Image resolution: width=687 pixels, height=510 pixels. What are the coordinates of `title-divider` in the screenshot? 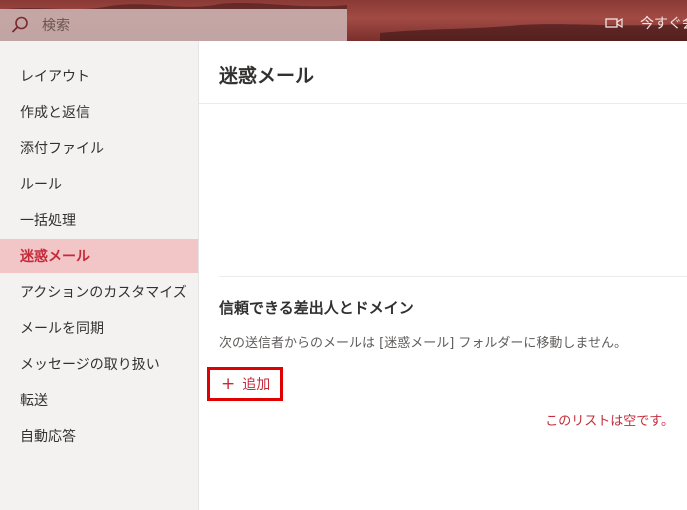 It's located at (443, 103).